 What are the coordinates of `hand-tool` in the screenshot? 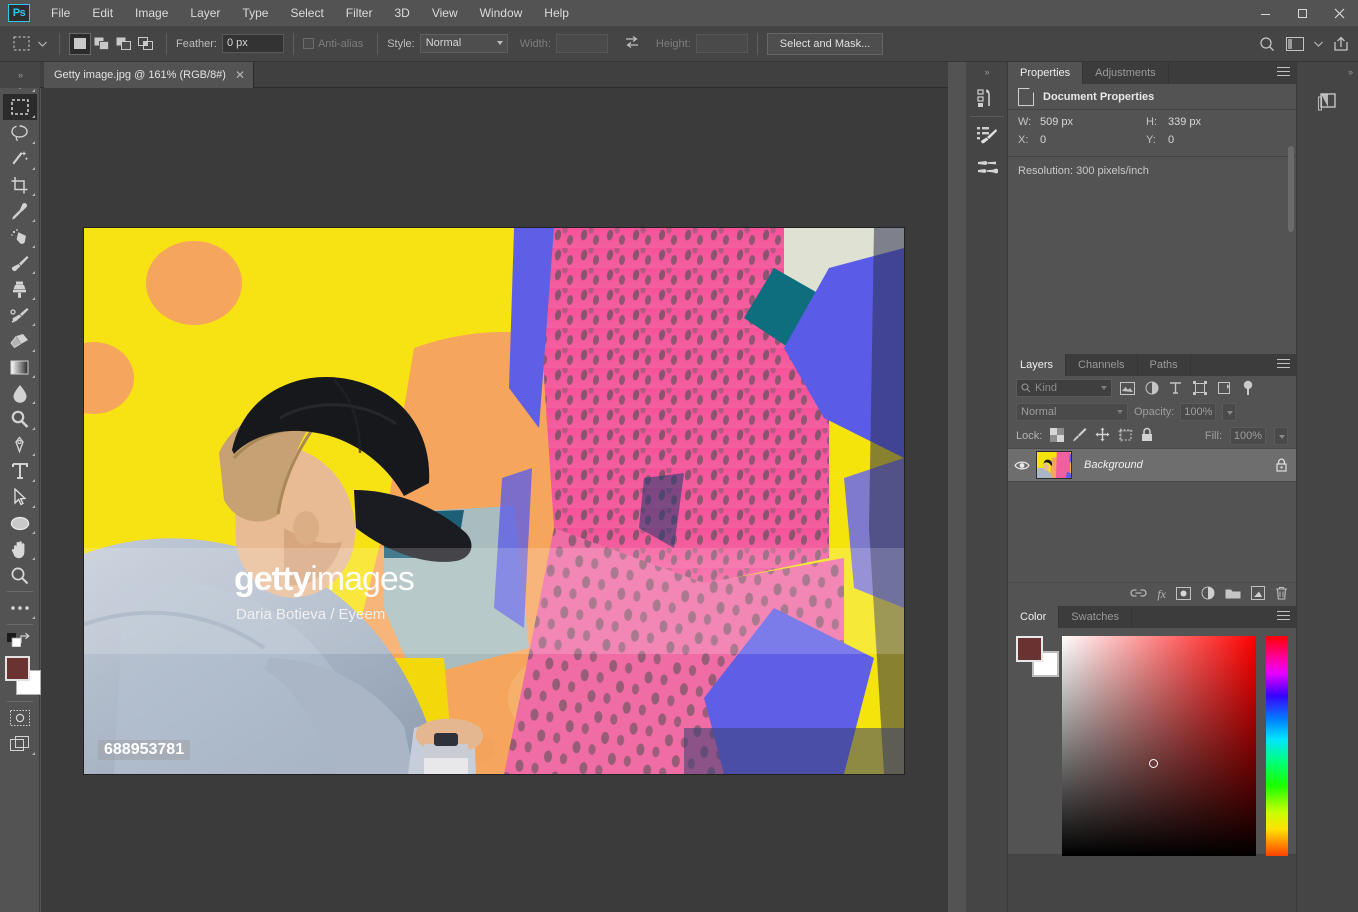 It's located at (20, 549).